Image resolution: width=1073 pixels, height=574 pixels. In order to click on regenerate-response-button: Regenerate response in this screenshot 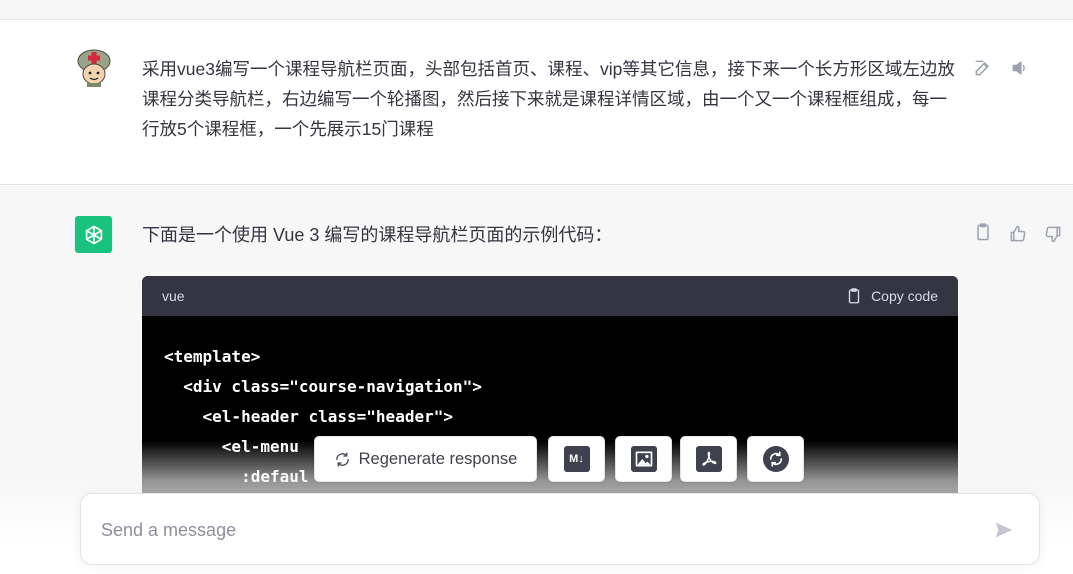, I will do `click(425, 459)`.